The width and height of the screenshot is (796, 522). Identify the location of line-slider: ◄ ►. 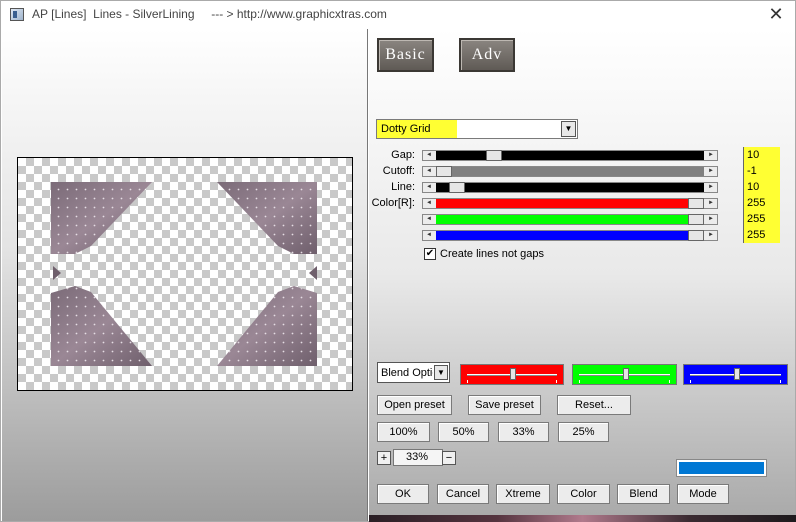
(570, 187).